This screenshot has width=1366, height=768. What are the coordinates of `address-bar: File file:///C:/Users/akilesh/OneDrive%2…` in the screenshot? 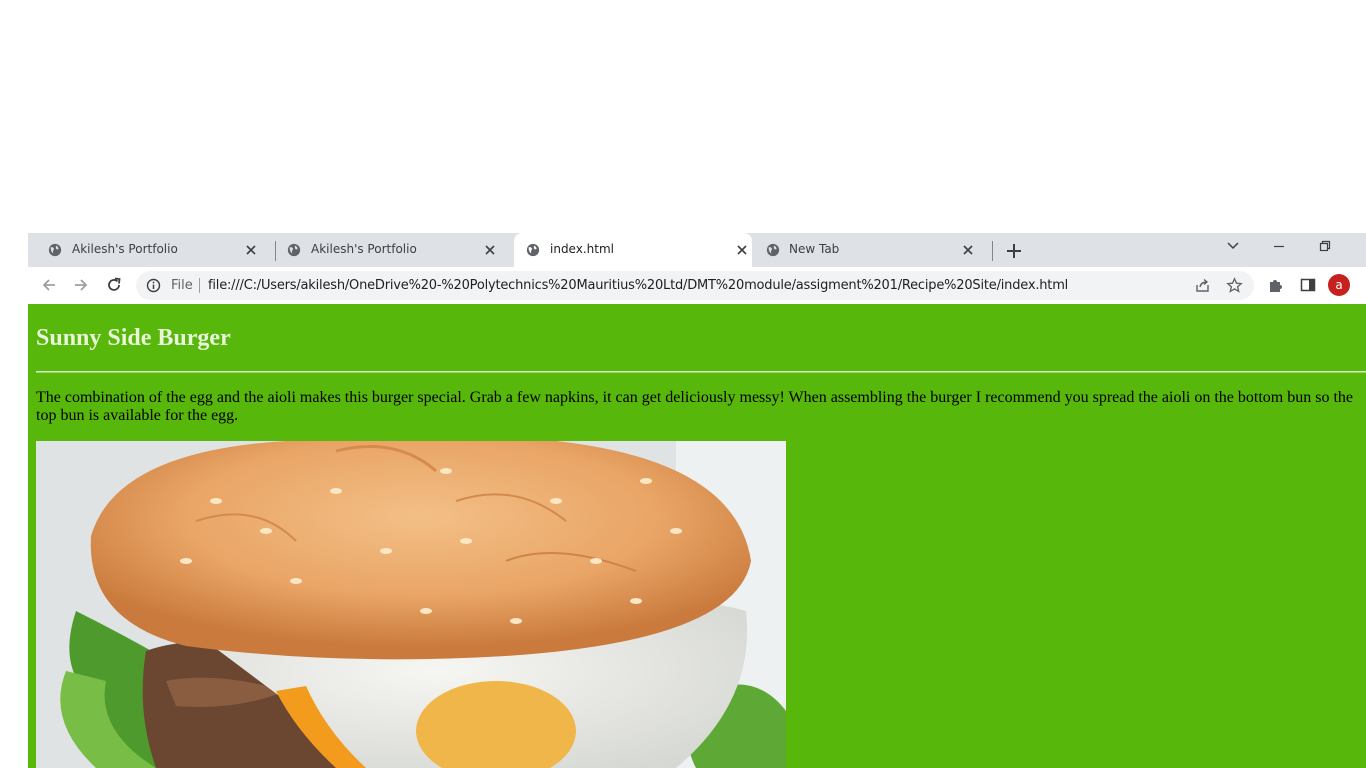 It's located at (695, 285).